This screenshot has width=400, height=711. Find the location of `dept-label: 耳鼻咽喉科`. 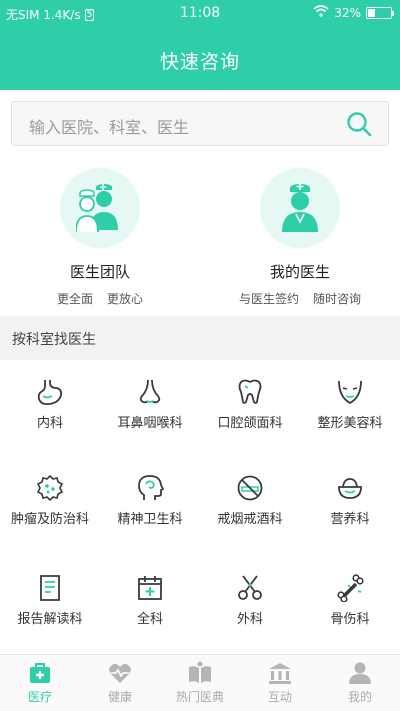

dept-label: 耳鼻咽喉科 is located at coordinates (150, 423).